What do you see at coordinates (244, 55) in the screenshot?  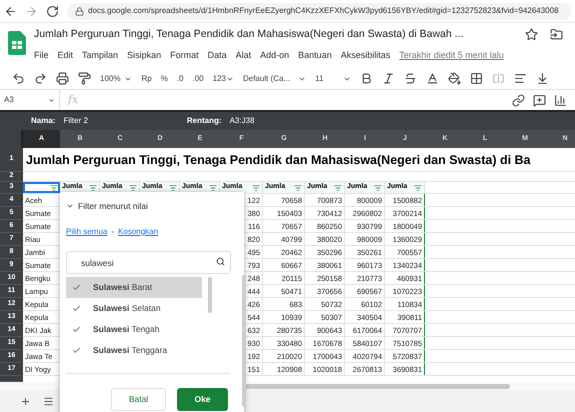 I see `menu-item: Alat` at bounding box center [244, 55].